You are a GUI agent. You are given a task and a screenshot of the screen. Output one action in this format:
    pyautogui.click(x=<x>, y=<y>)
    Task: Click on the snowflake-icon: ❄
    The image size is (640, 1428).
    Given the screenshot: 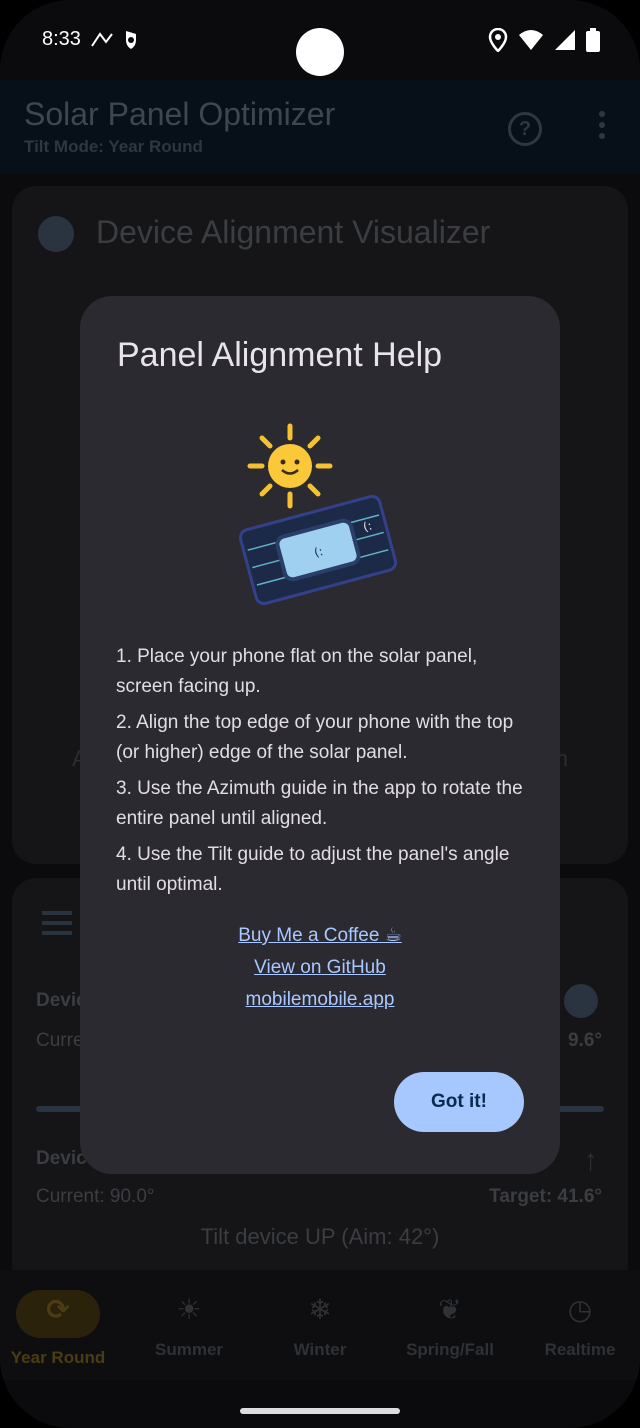 What is the action you would take?
    pyautogui.click(x=320, y=1309)
    